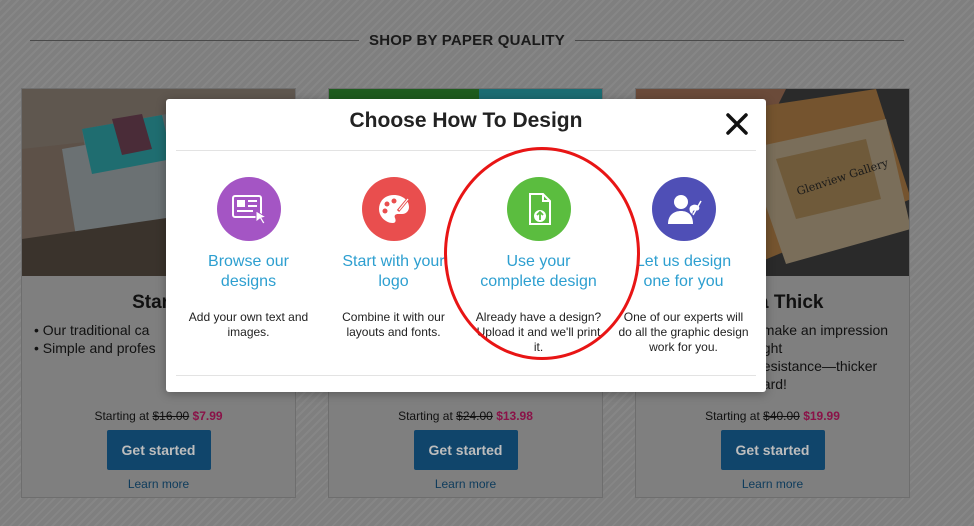 The height and width of the screenshot is (526, 974). Describe the element at coordinates (781, 416) in the screenshot. I see `old-price: $40.00` at that location.